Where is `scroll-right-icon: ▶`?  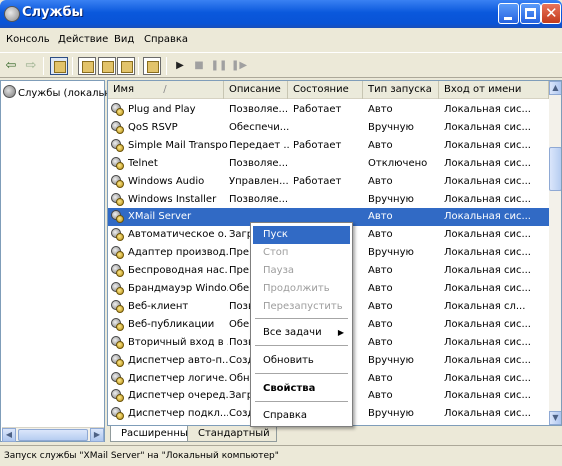
scroll-right-icon: ▶ is located at coordinates (97, 435).